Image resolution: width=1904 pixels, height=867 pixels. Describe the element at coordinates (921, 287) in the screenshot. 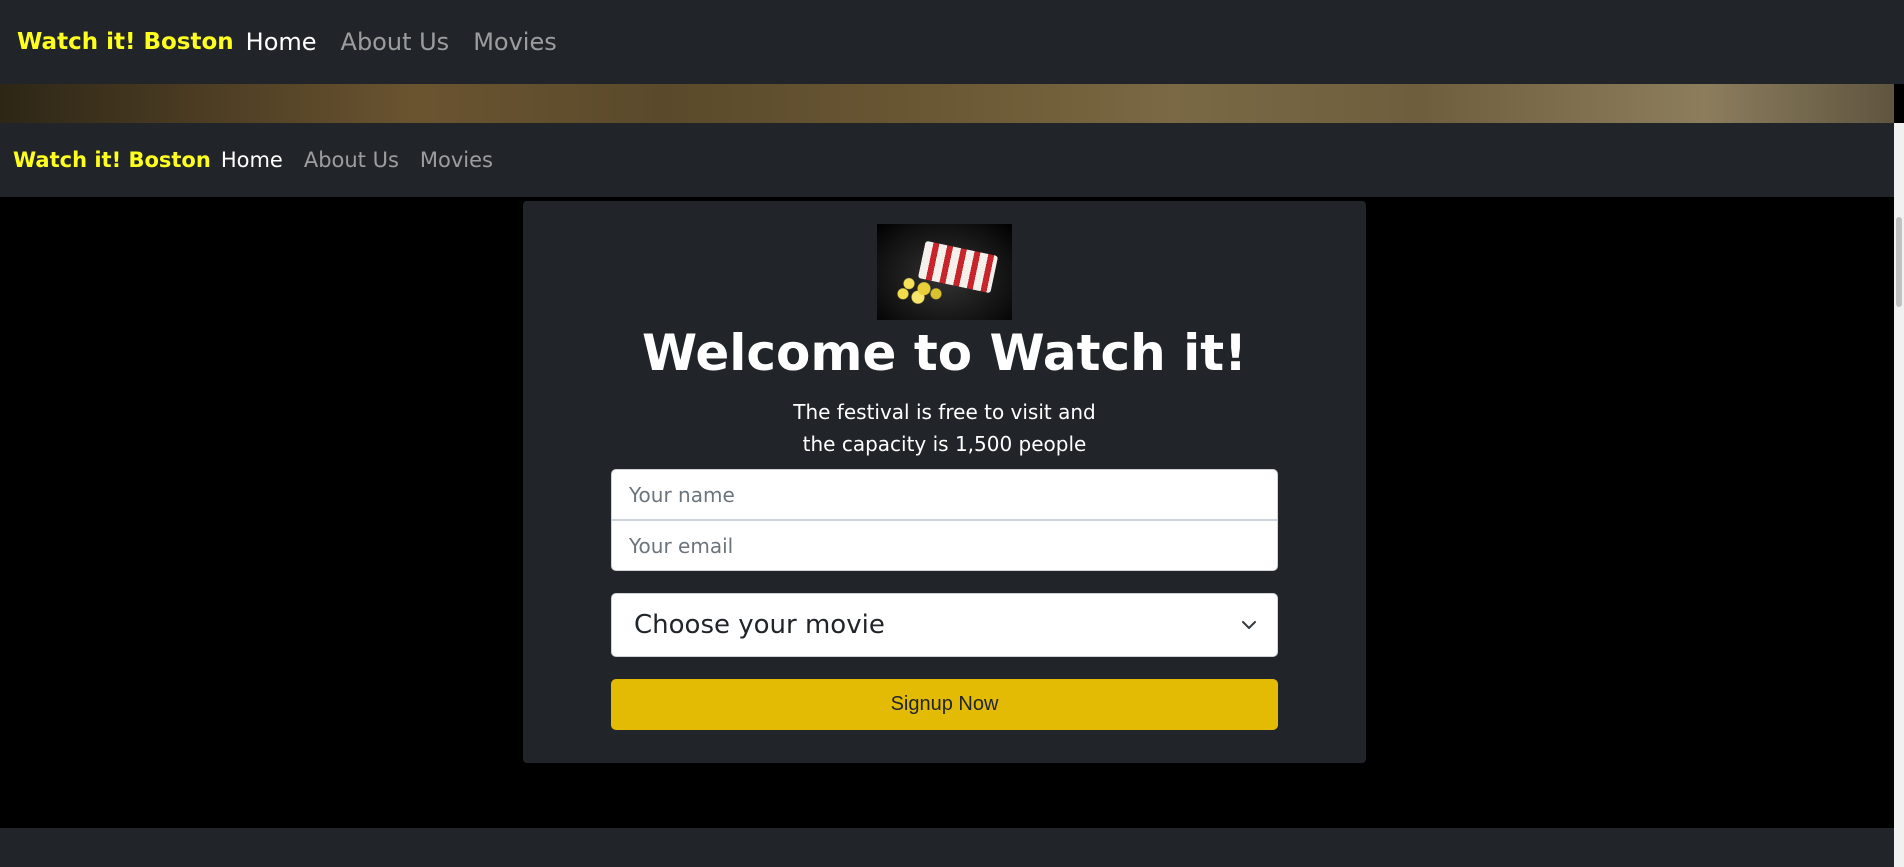

I see `popcorn-pile-graphic` at that location.